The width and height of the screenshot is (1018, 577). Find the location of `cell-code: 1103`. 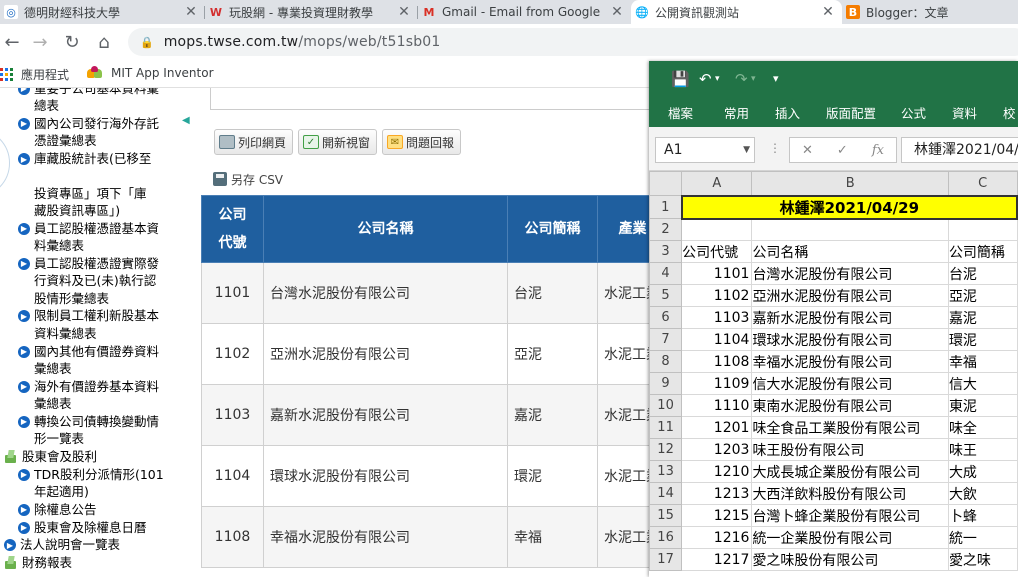

cell-code: 1103 is located at coordinates (717, 317).